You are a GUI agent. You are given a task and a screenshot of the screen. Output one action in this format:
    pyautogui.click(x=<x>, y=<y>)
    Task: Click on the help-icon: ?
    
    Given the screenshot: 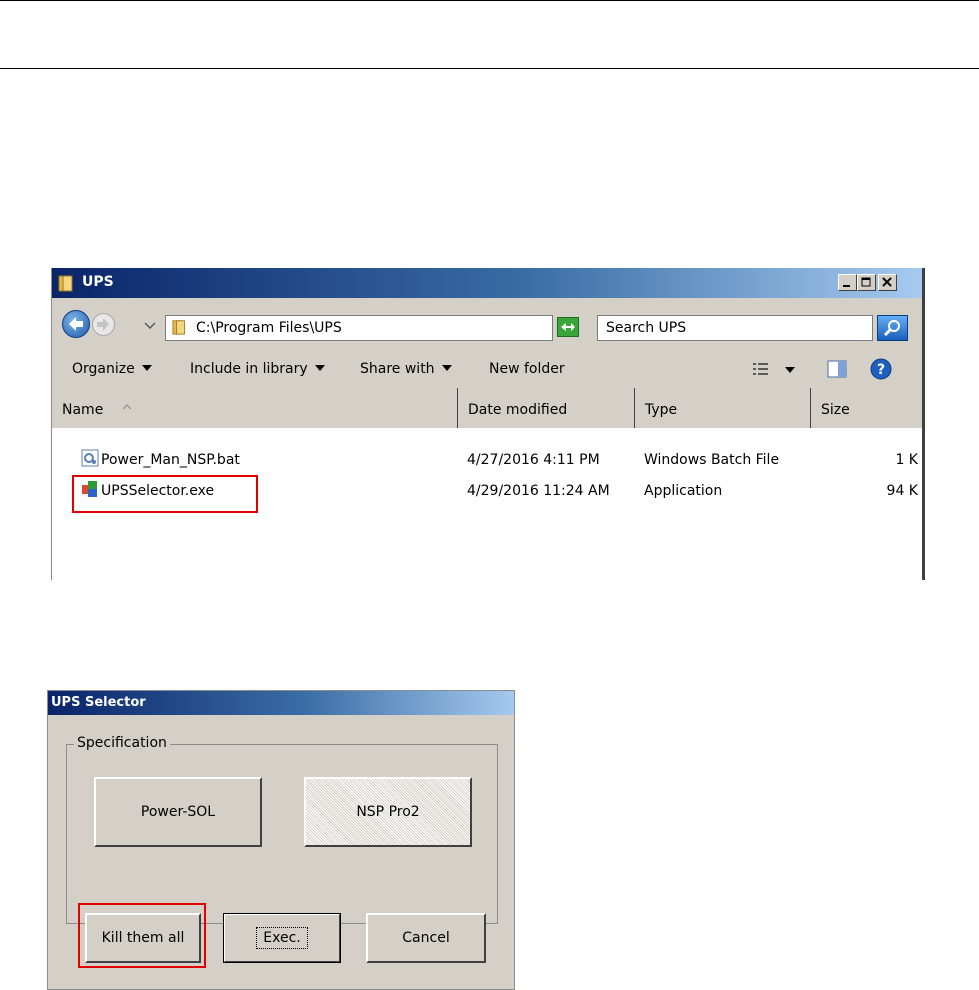 What is the action you would take?
    pyautogui.click(x=881, y=369)
    